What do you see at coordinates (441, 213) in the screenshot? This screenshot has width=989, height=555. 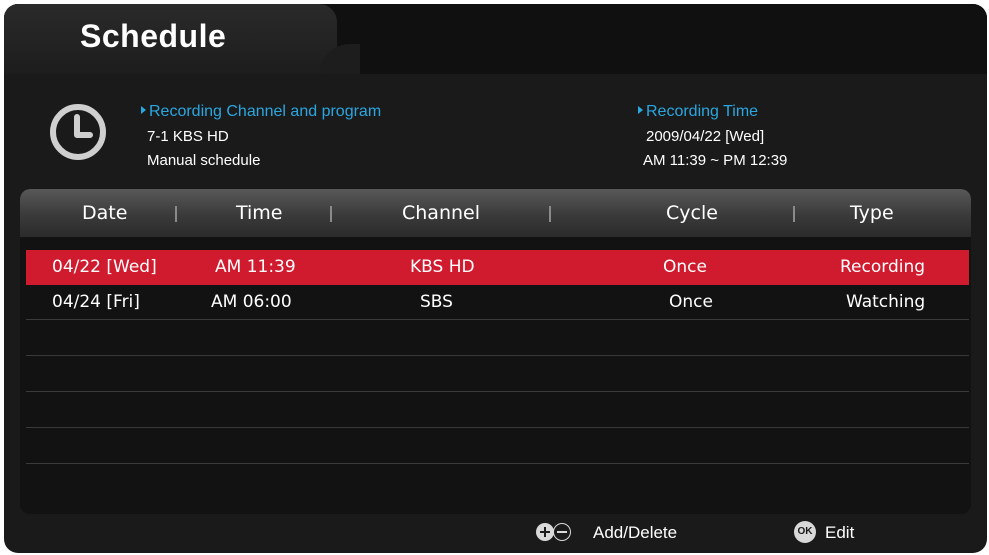 I see `column-header-channel: Channel` at bounding box center [441, 213].